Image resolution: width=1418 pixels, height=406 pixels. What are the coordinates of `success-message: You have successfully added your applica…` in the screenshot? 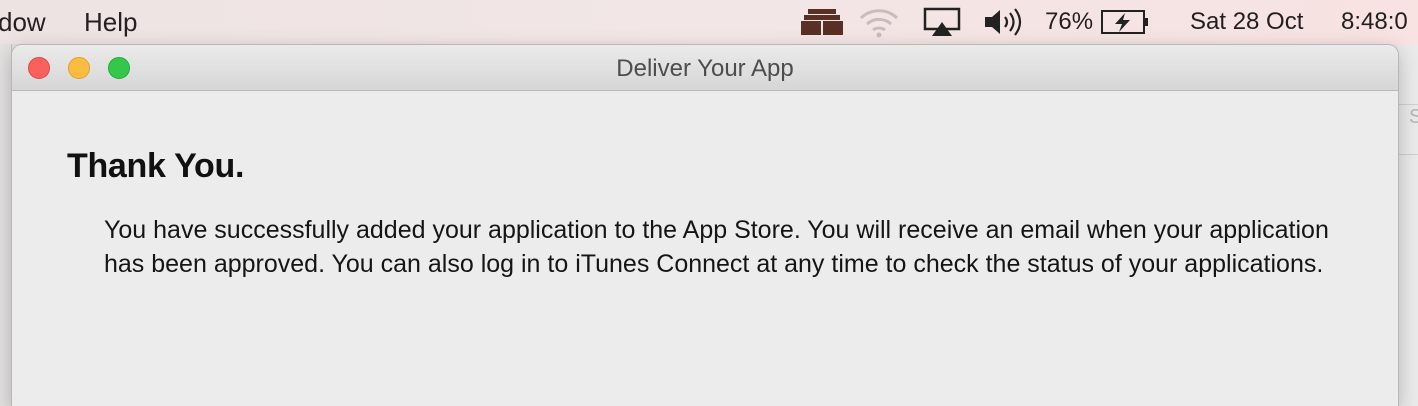 It's located at (716, 247).